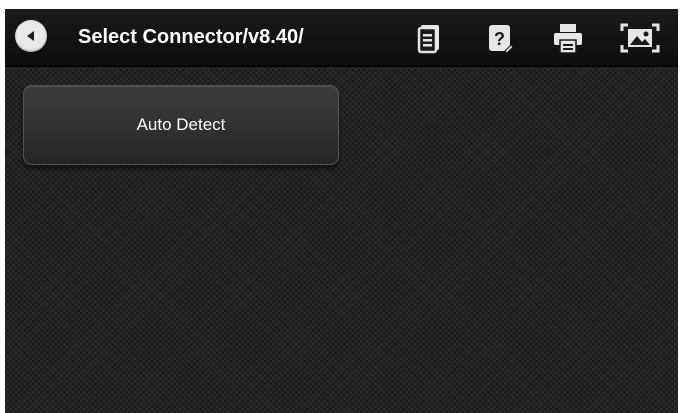  I want to click on top-bar: Select Connector/v8.40/ ?, so click(341, 38).